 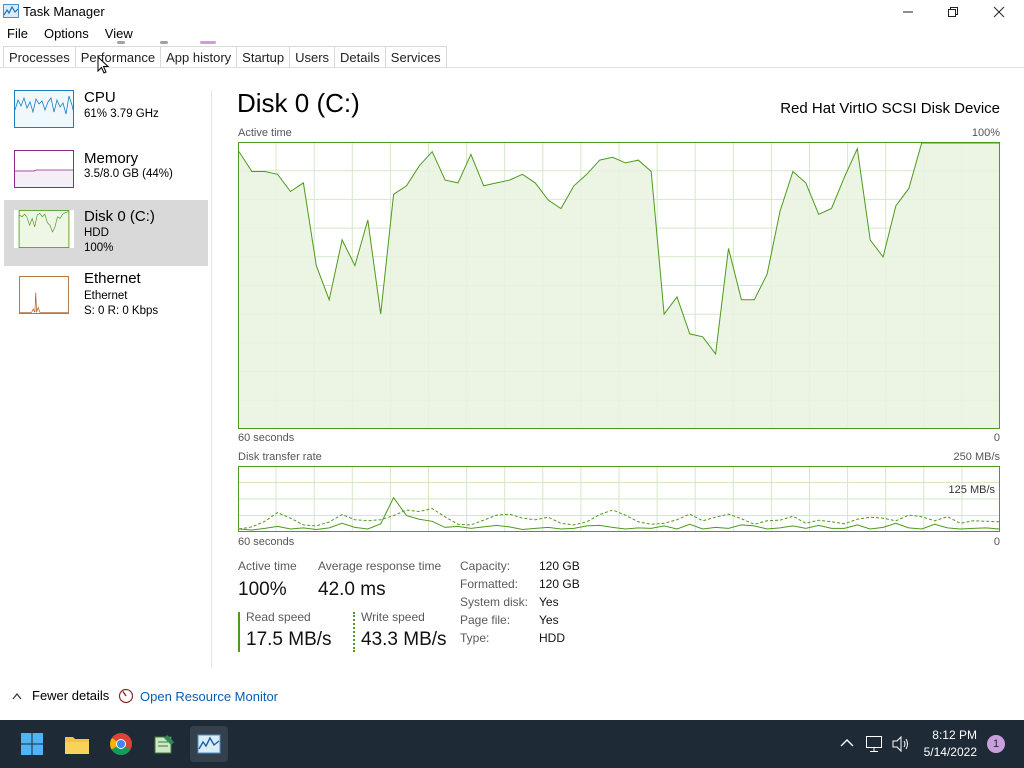 What do you see at coordinates (262, 589) in the screenshot?
I see `active-time-stat-value: 100%` at bounding box center [262, 589].